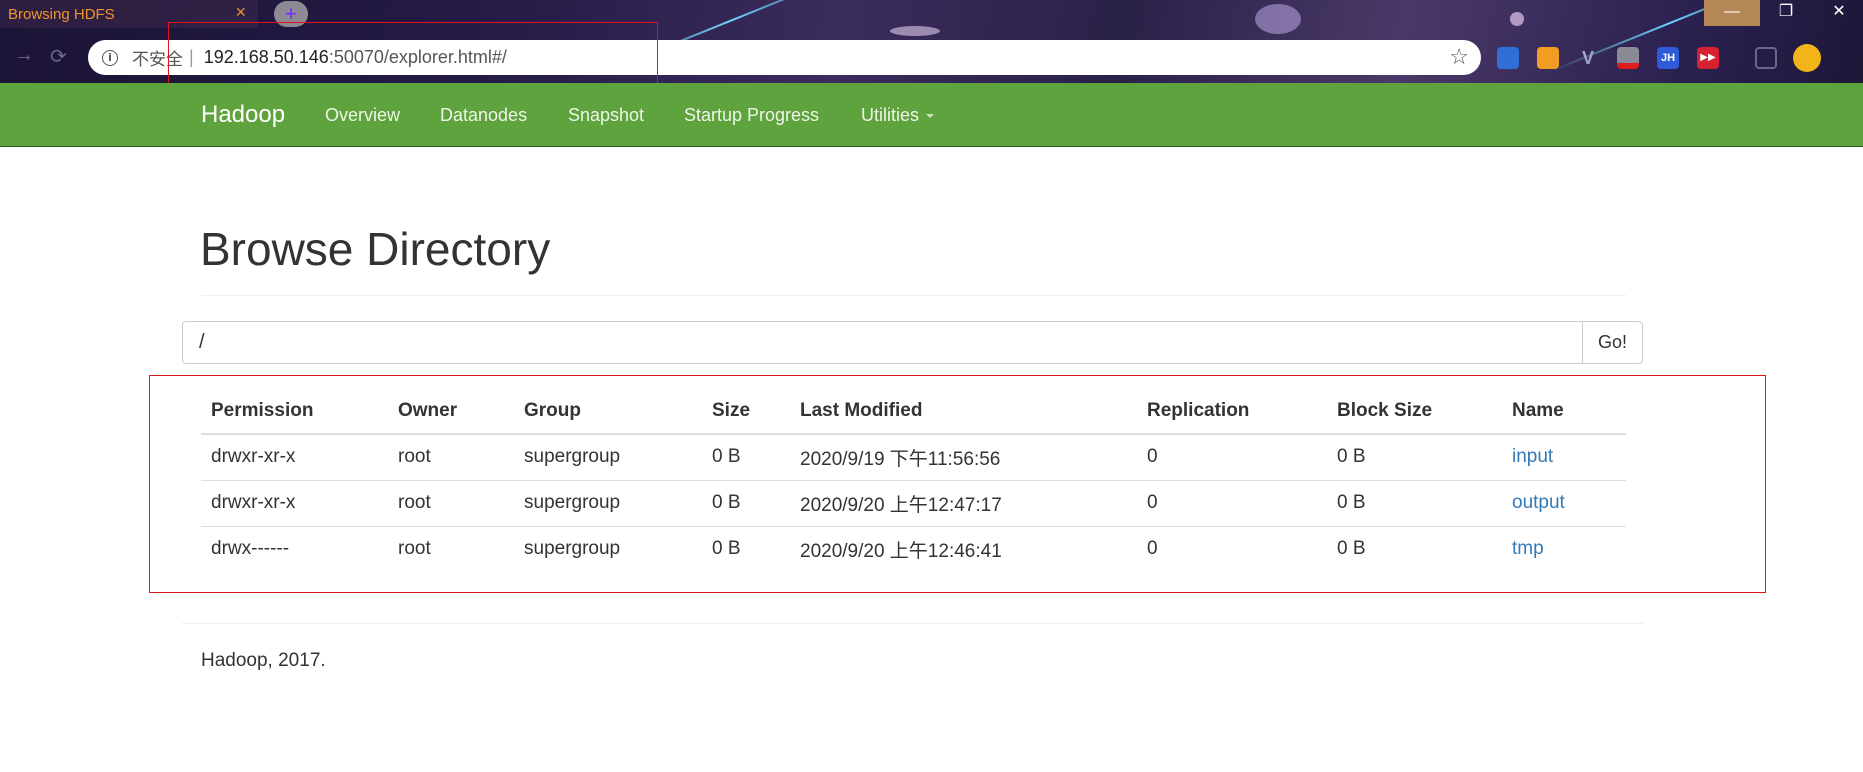 The image size is (1863, 772). What do you see at coordinates (882, 342) in the screenshot?
I see `directory-path-input` at bounding box center [882, 342].